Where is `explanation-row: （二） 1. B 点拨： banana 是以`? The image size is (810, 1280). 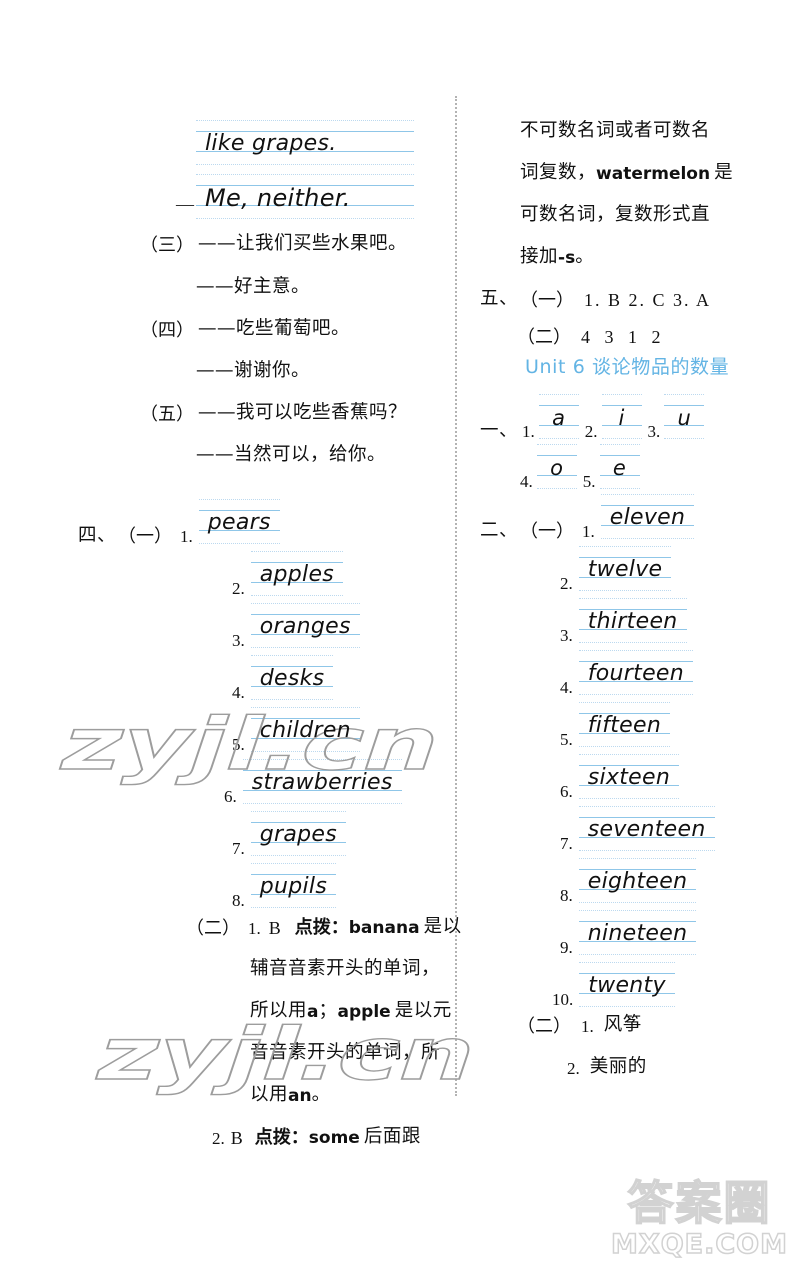 explanation-row: （二） 1. B 点拨： banana 是以 is located at coordinates (324, 927).